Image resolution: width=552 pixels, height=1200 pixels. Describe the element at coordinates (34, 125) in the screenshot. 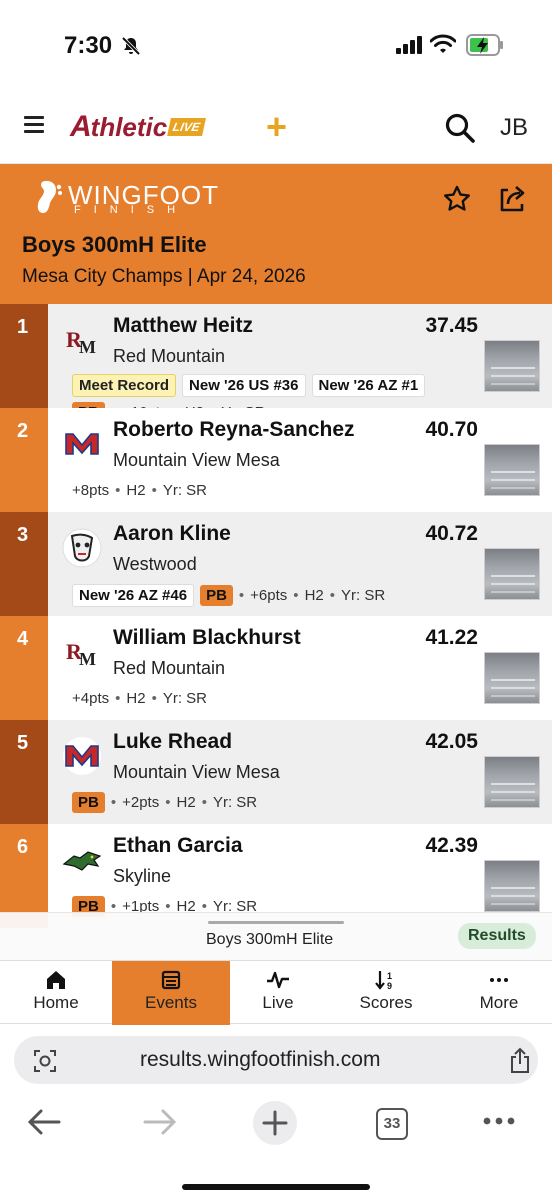

I see `hamburger-menu-icon` at that location.